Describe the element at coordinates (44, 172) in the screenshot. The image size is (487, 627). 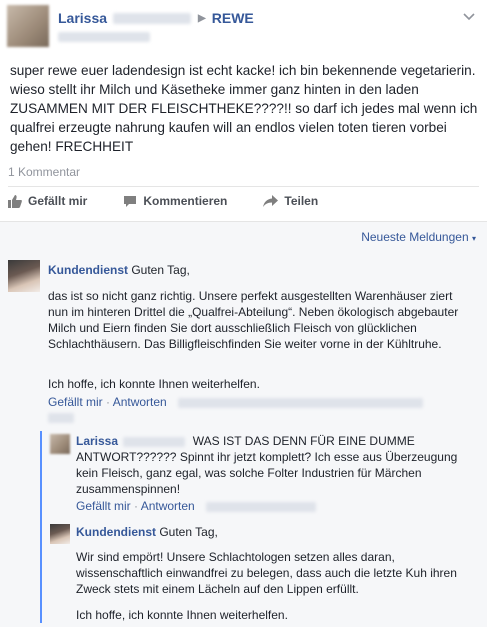
I see `comment-count: 1 Kommentar` at that location.